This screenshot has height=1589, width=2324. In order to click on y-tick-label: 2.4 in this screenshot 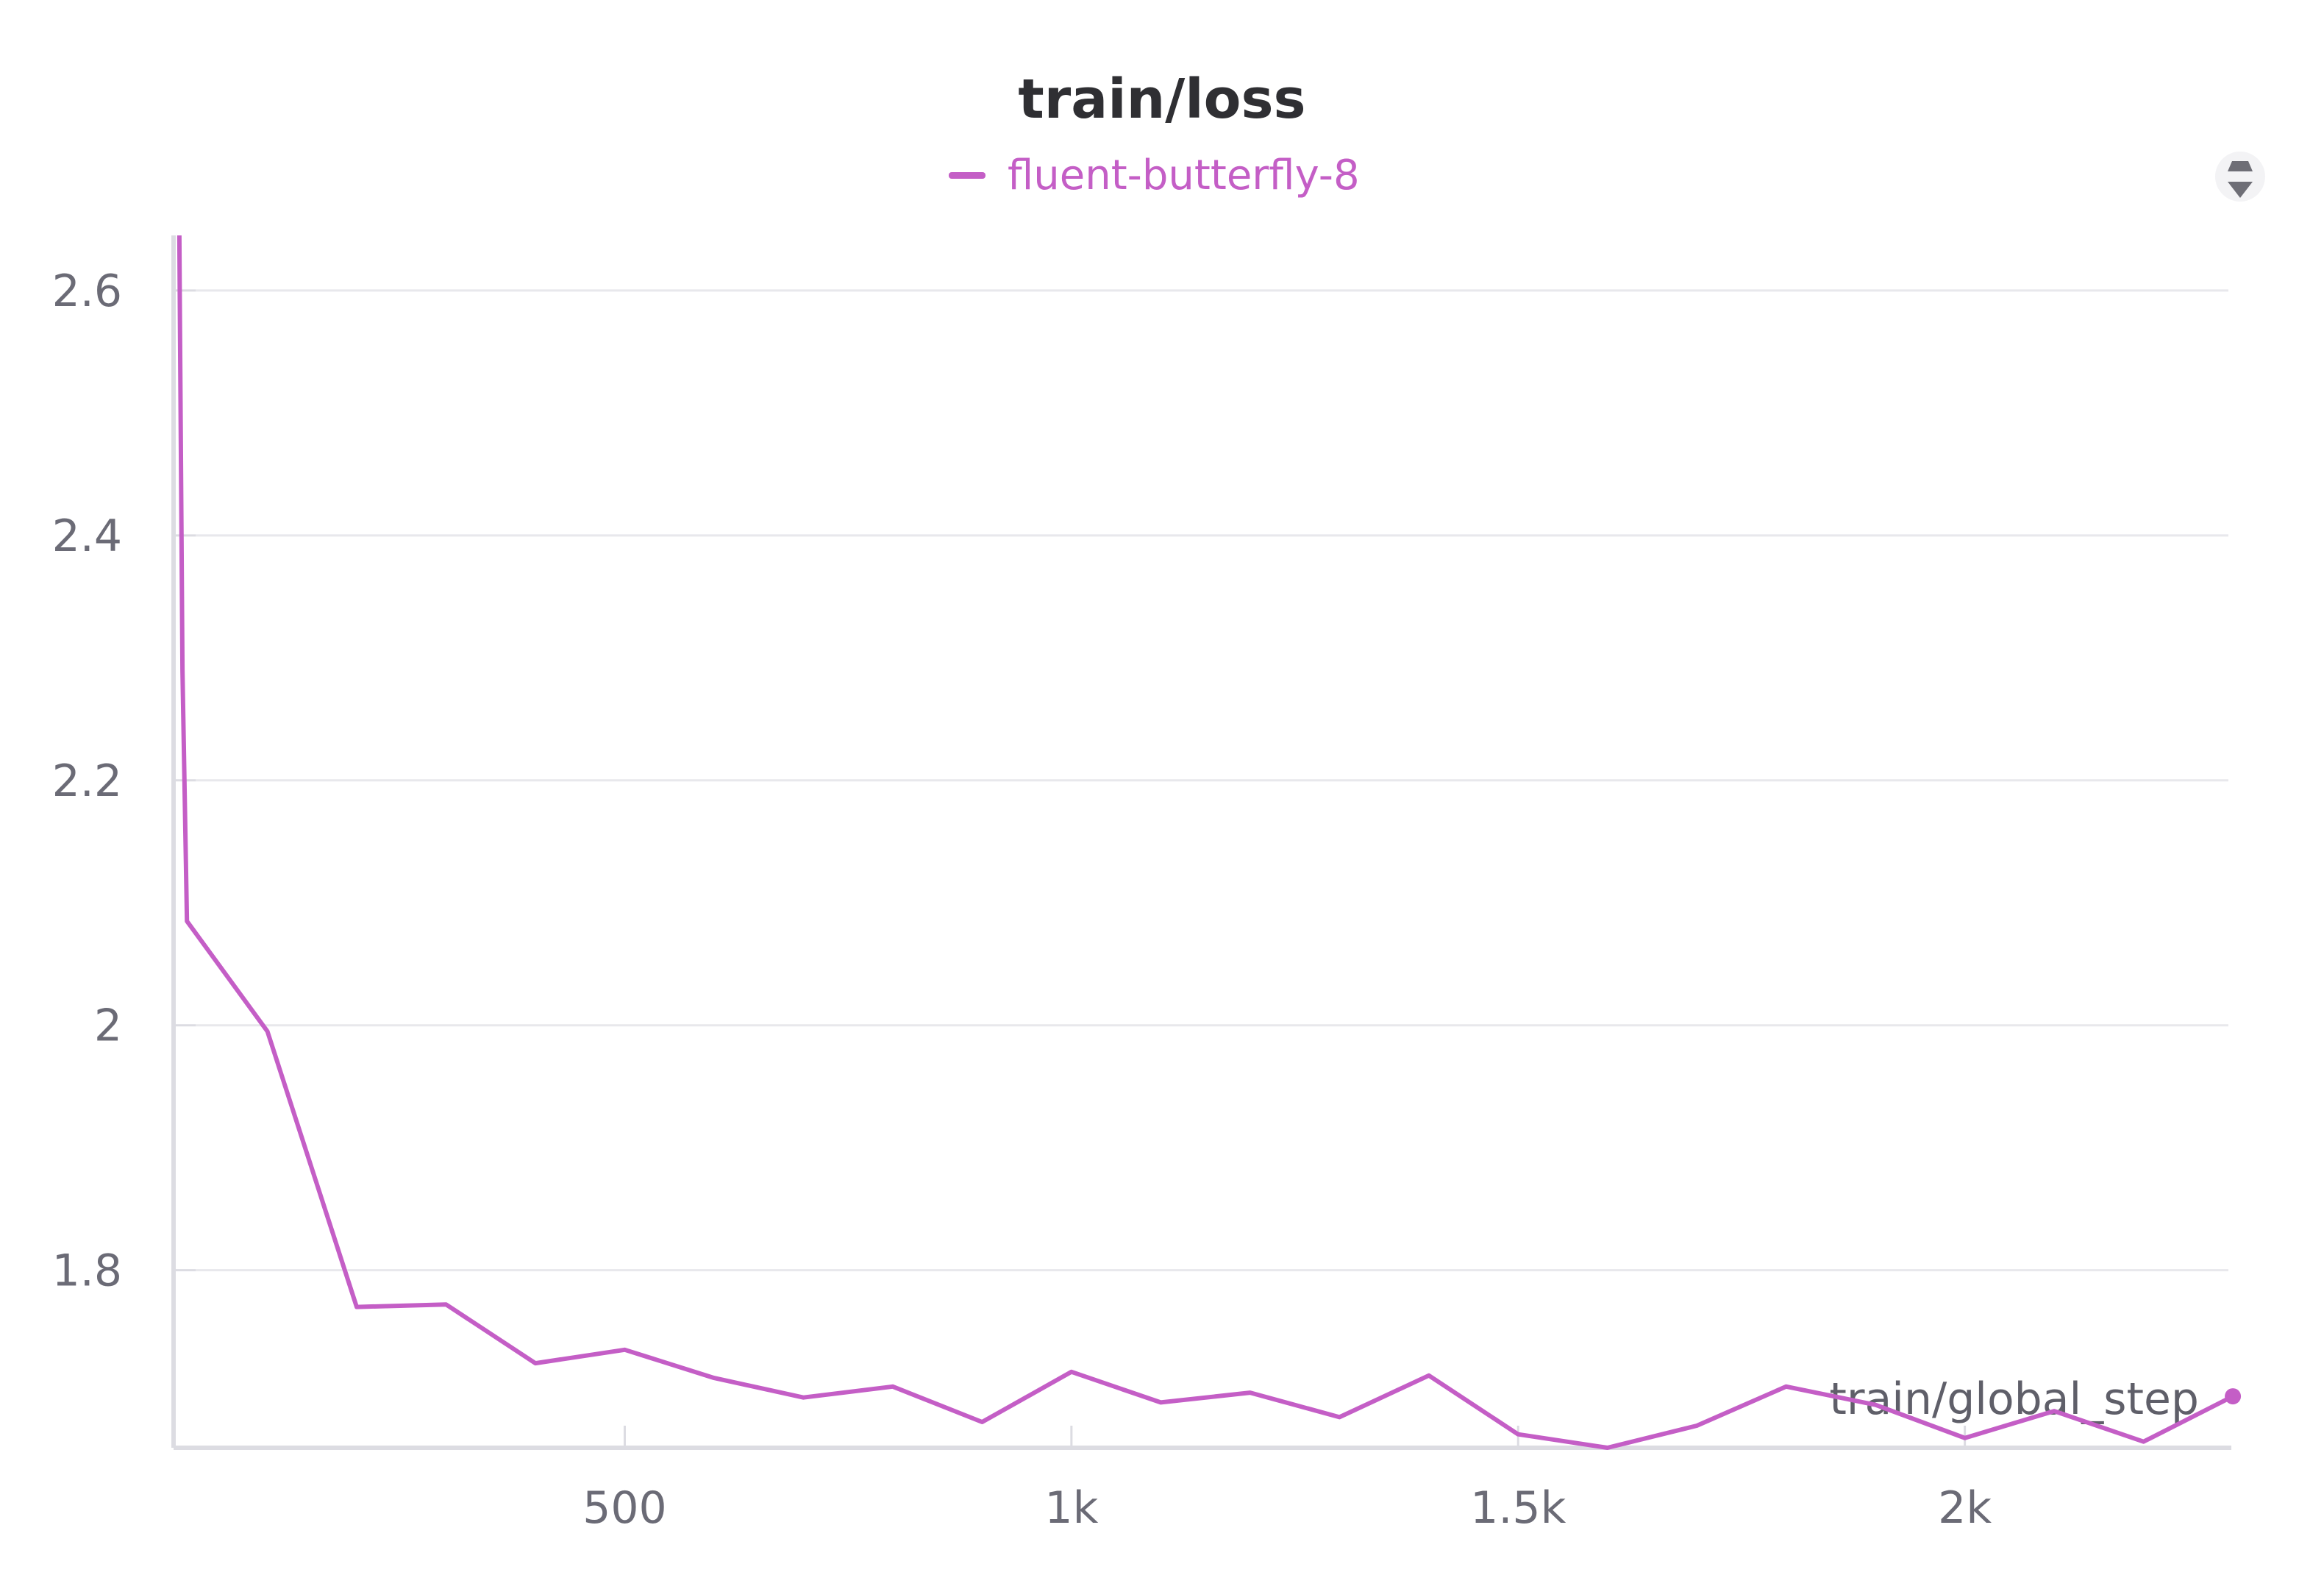, I will do `click(87, 536)`.